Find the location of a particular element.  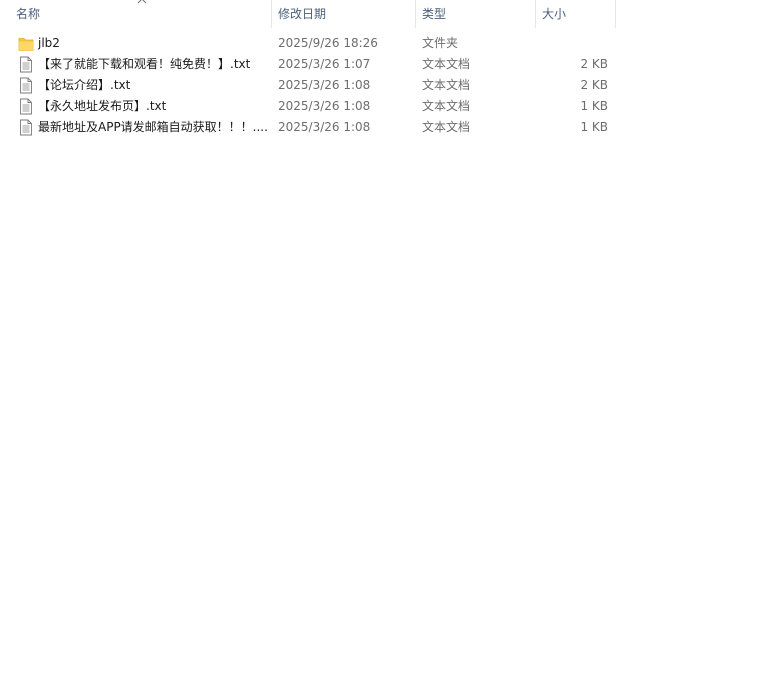

column-separator is located at coordinates (615, 14).